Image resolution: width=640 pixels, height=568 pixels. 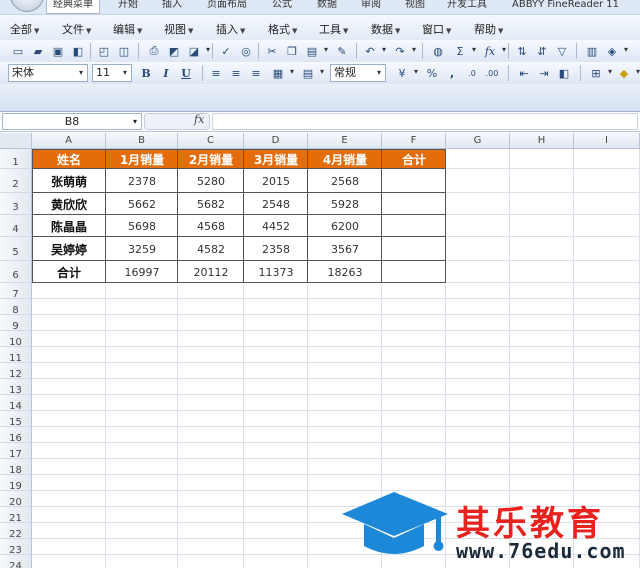 I want to click on table-header-cell: 3月销量, so click(x=276, y=159).